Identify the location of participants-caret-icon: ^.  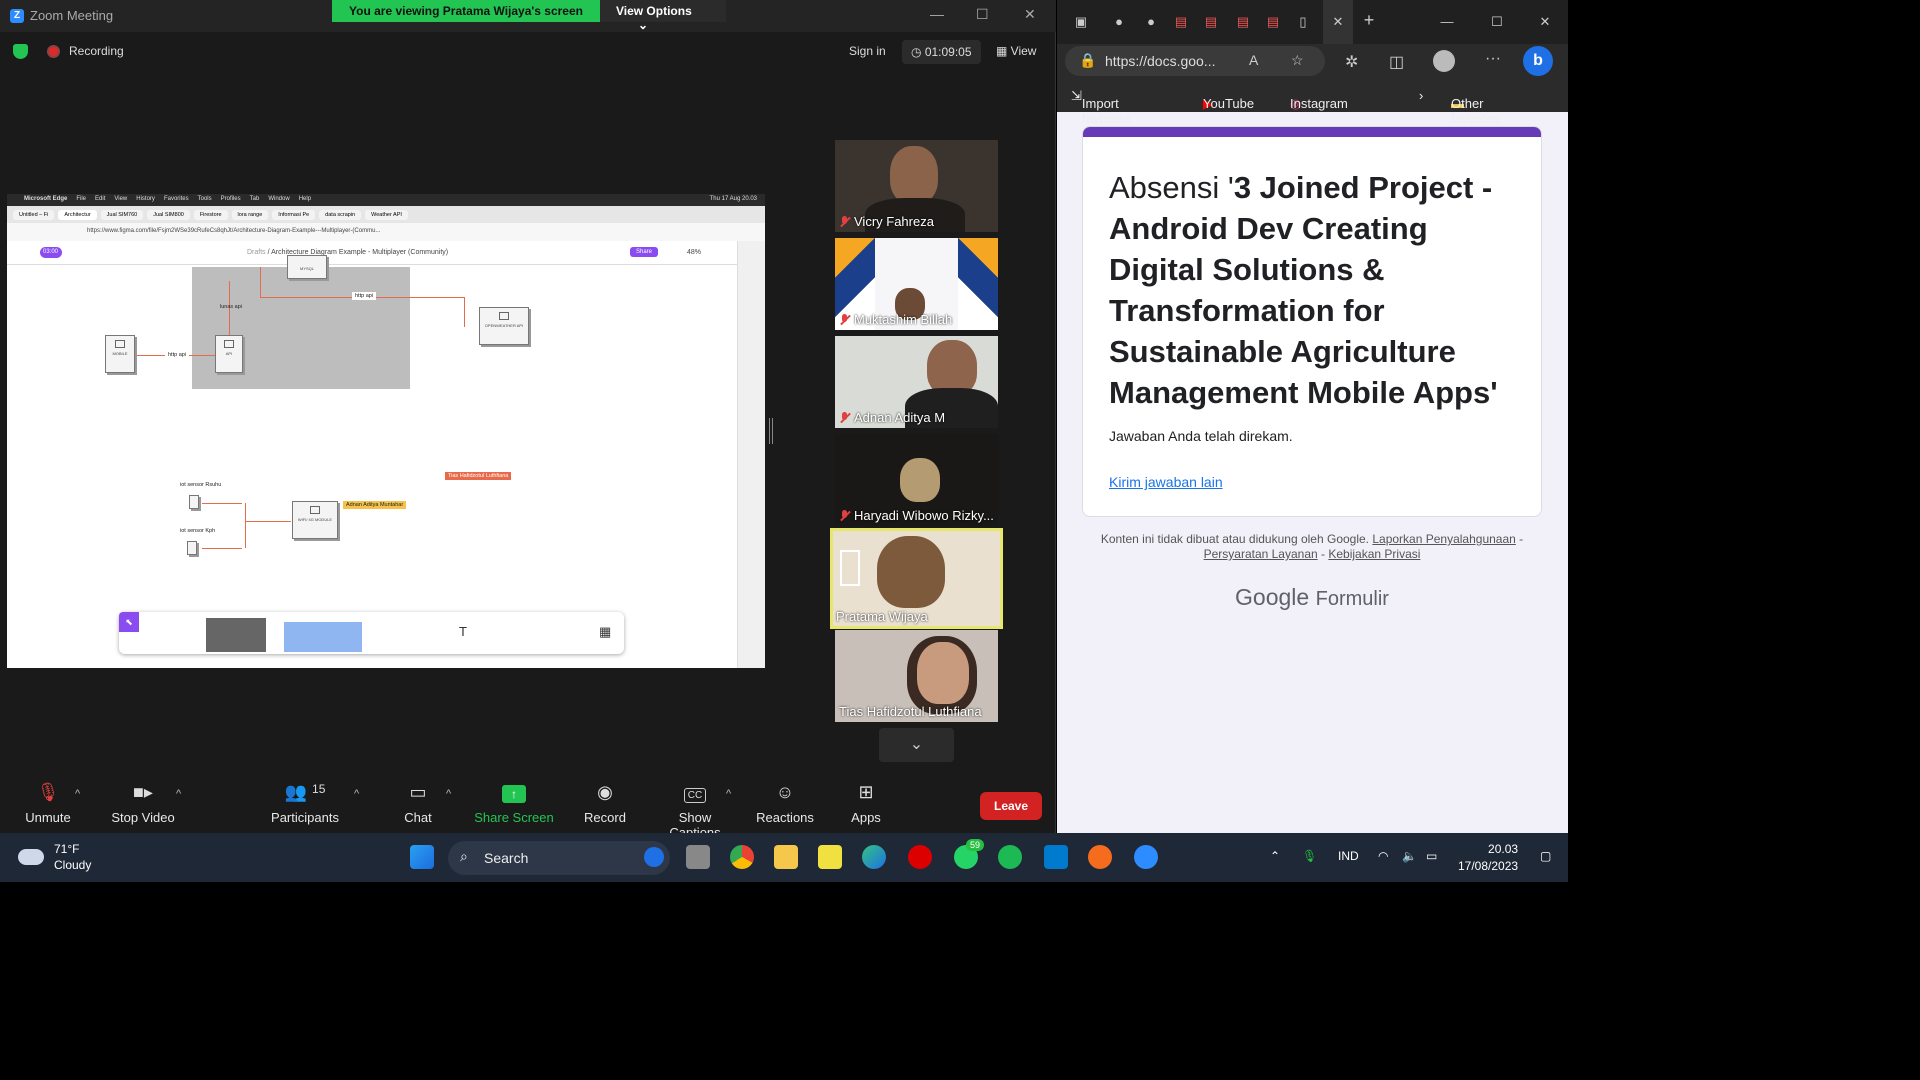
(356, 794).